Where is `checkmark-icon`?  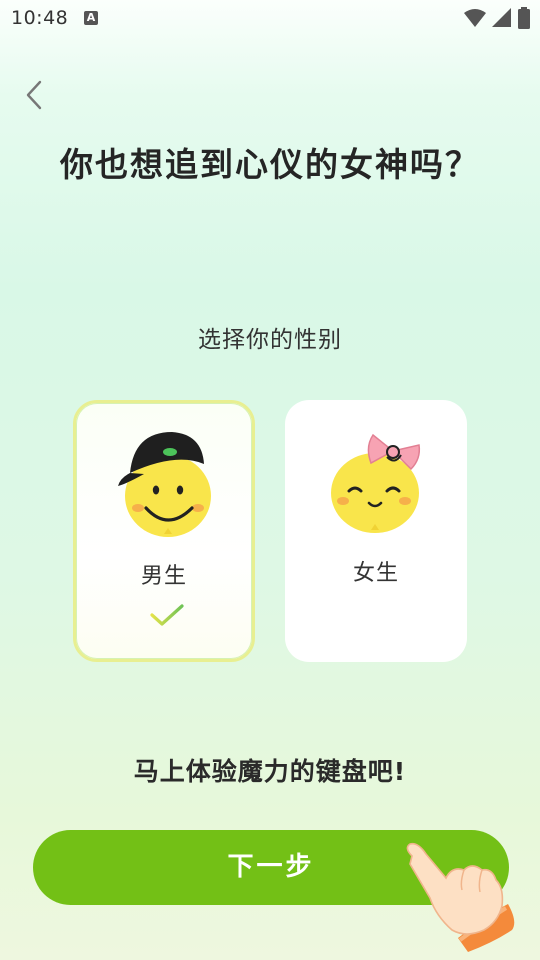
checkmark-icon is located at coordinates (167, 615).